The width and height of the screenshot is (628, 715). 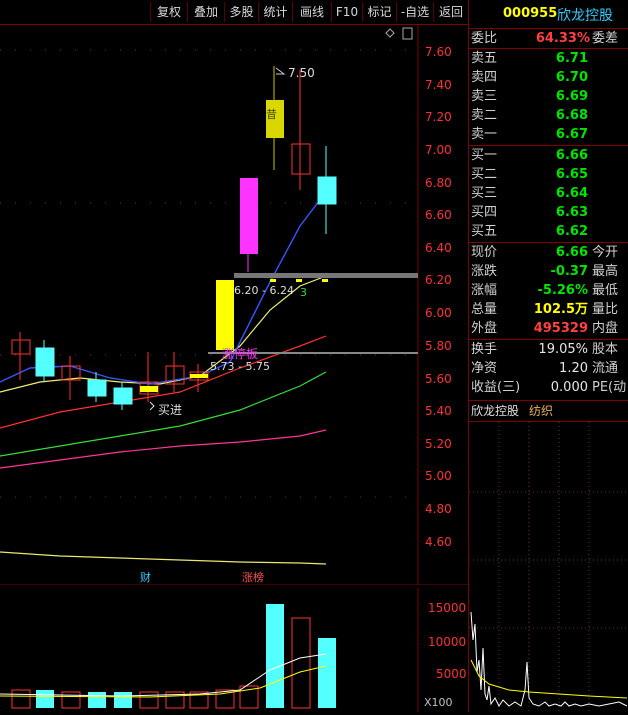 What do you see at coordinates (240, 353) in the screenshot?
I see `limit-up-label: 涨停板` at bounding box center [240, 353].